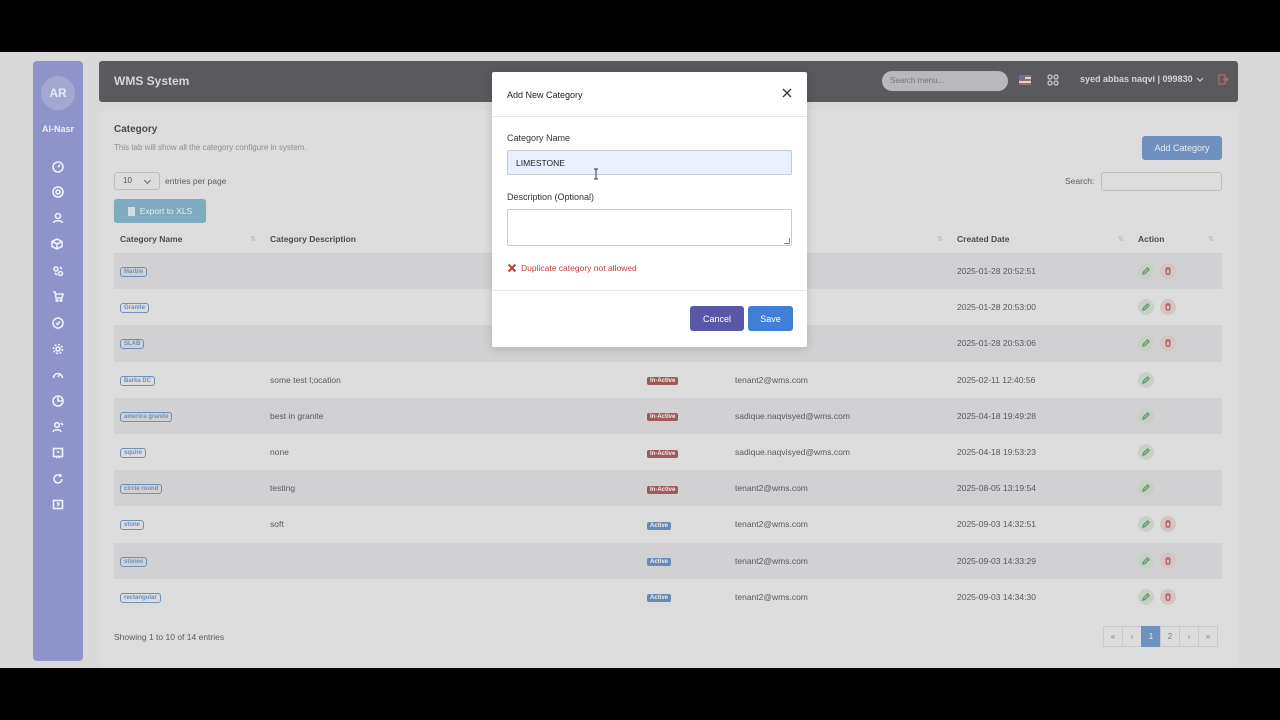  What do you see at coordinates (792, 452) in the screenshot?
I see `created-by-cell: sadique.naqvisyed@wms.com` at bounding box center [792, 452].